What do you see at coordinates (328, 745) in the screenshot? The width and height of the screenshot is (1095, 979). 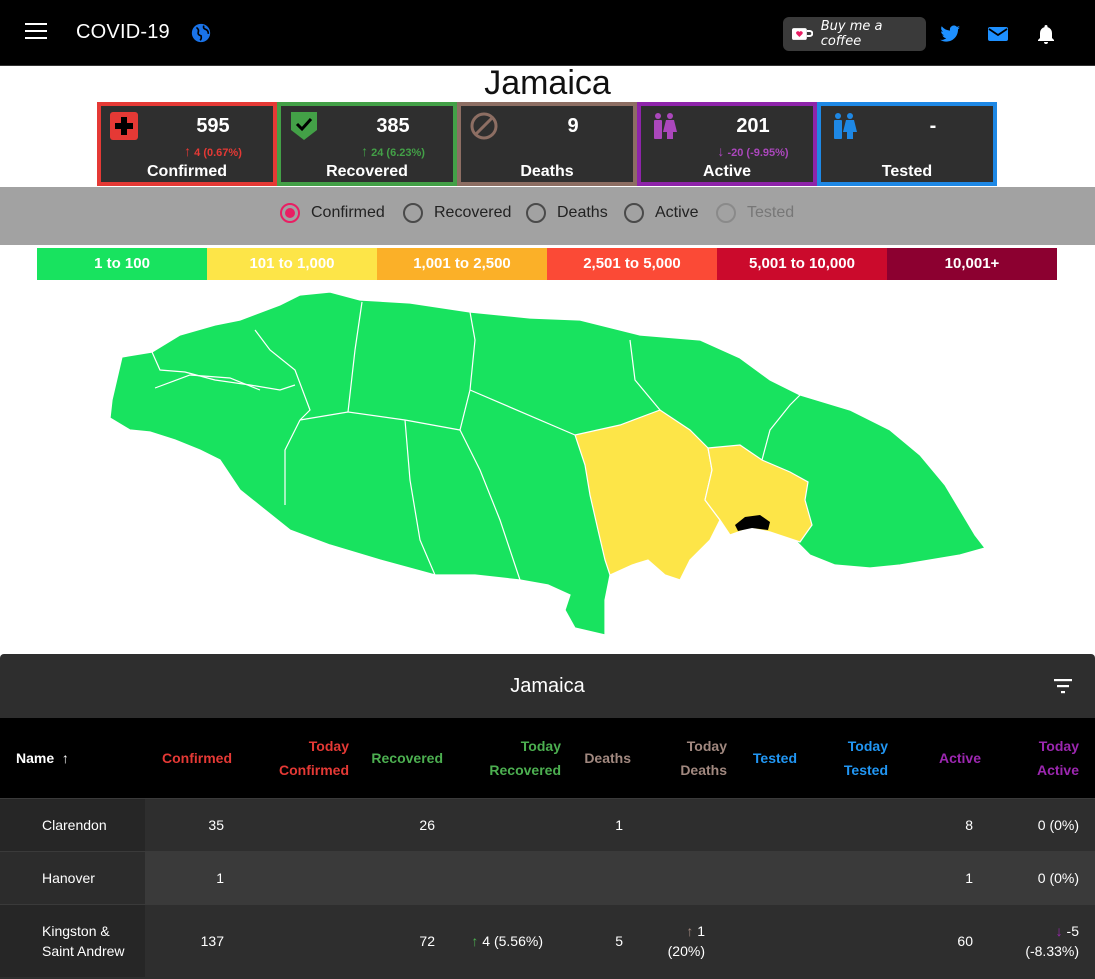 I see `col-label: Today` at bounding box center [328, 745].